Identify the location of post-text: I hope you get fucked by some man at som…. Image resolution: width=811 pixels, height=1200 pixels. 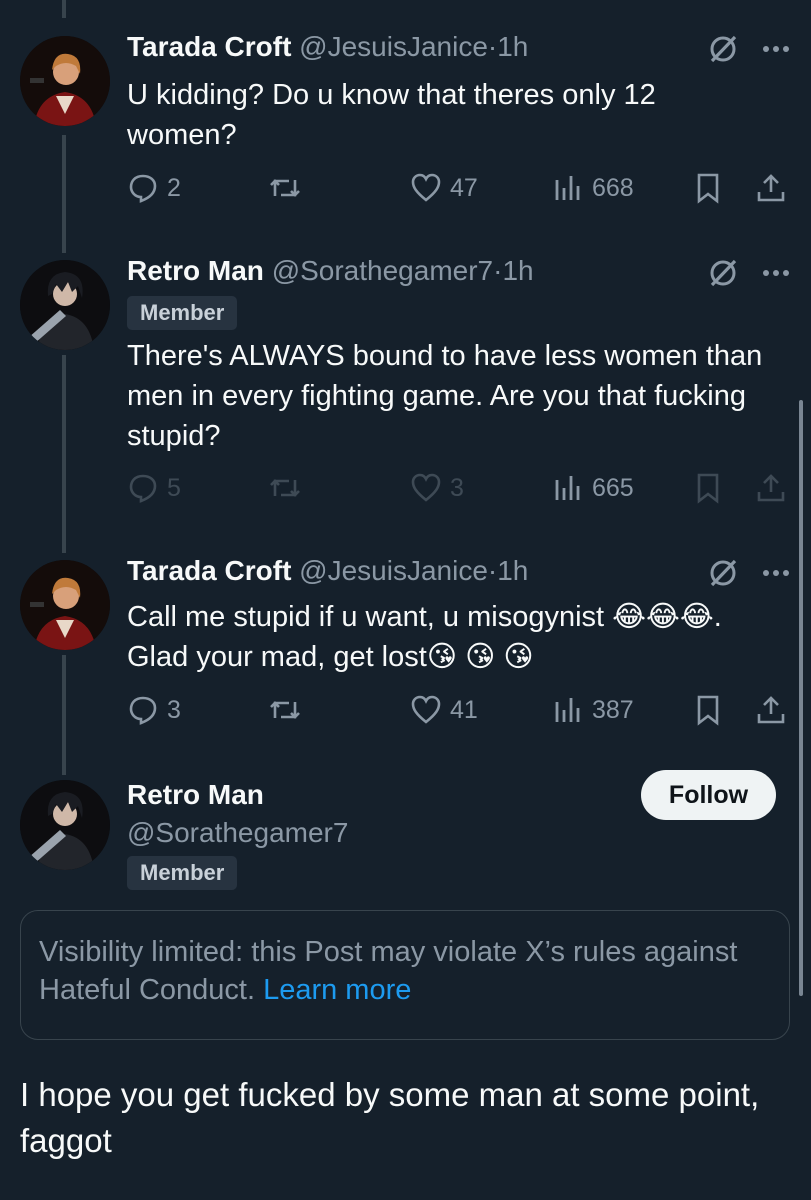
(390, 1117).